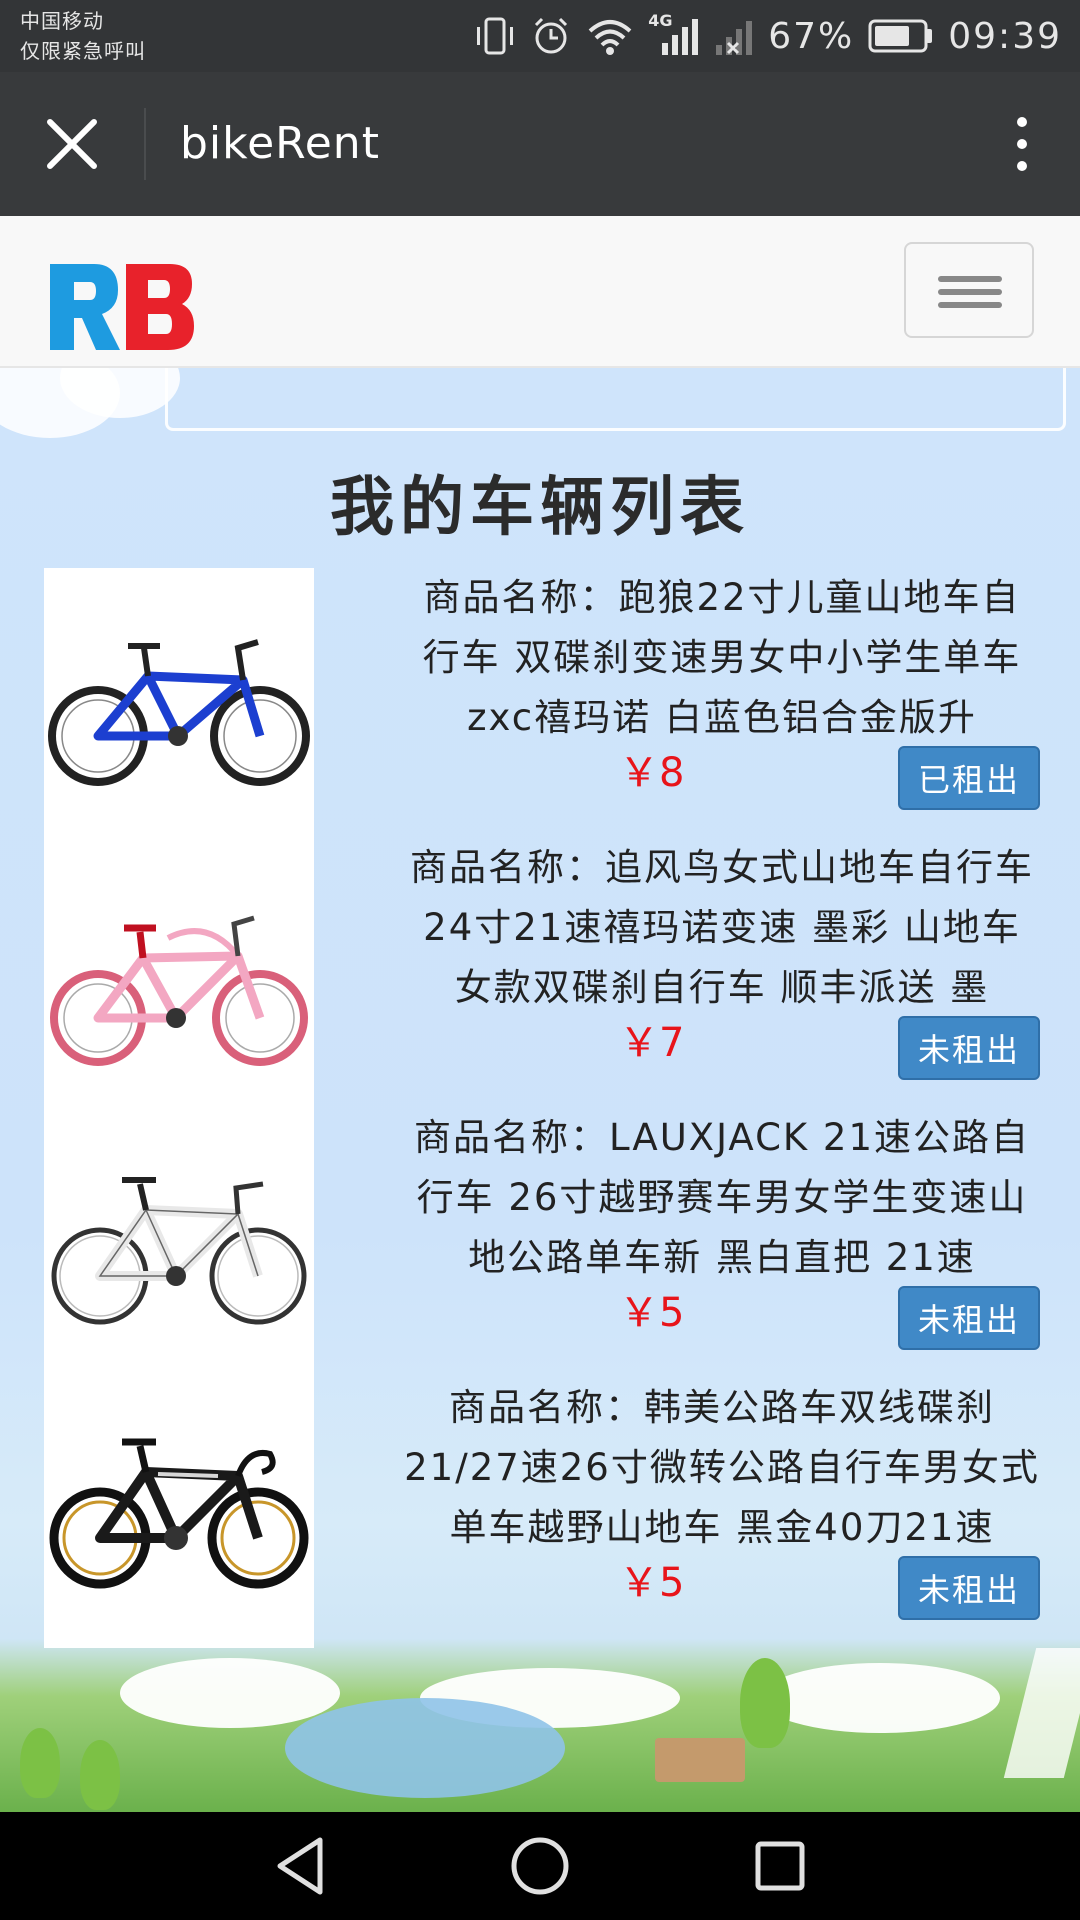 This screenshot has height=1920, width=1080. I want to click on pond-decoration, so click(425, 1748).